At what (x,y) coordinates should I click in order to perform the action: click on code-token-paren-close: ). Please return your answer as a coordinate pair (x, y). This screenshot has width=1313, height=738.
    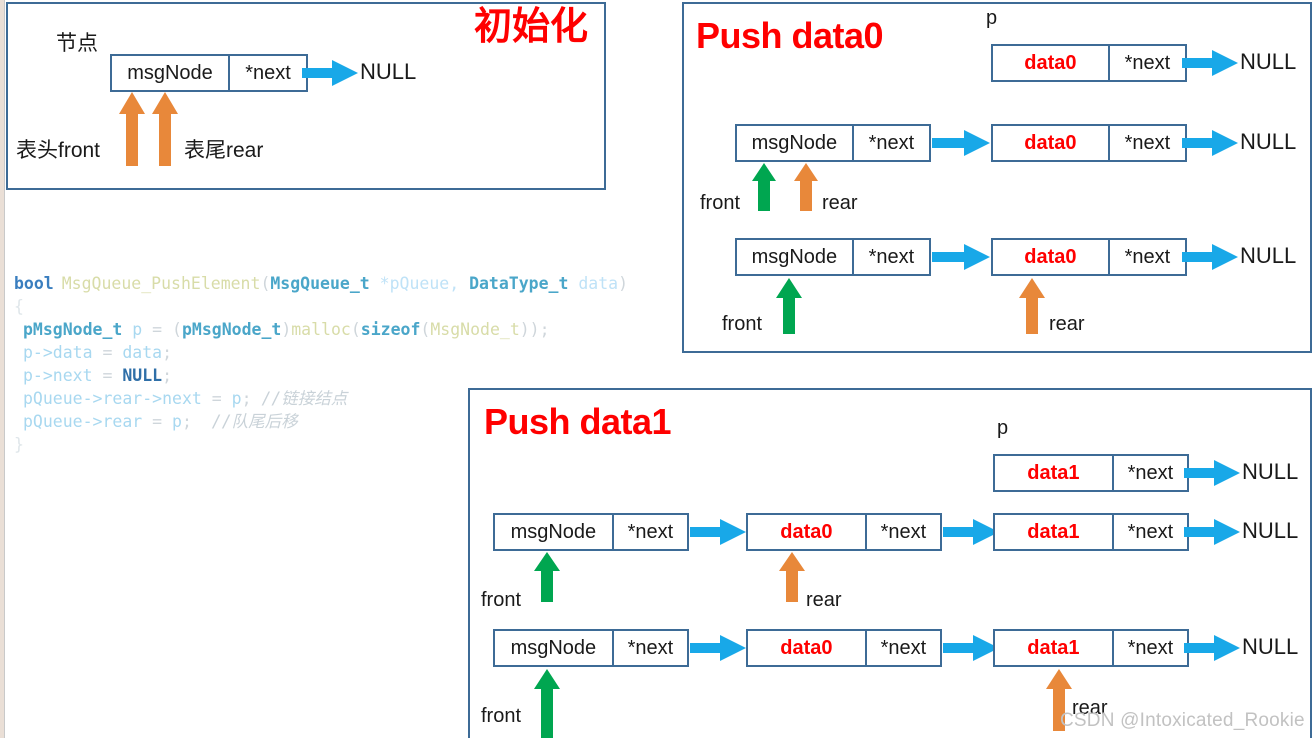
    Looking at the image, I should click on (623, 283).